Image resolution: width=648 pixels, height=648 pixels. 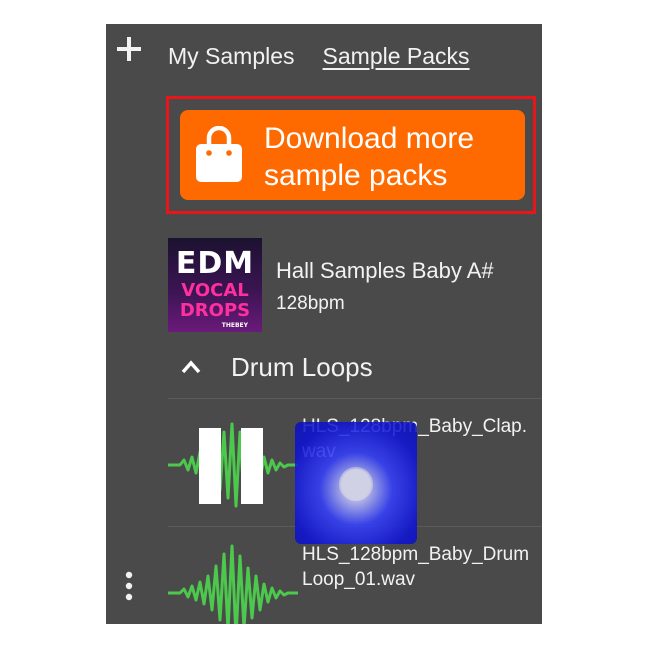 I want to click on more-vertical-icon, so click(x=129, y=586).